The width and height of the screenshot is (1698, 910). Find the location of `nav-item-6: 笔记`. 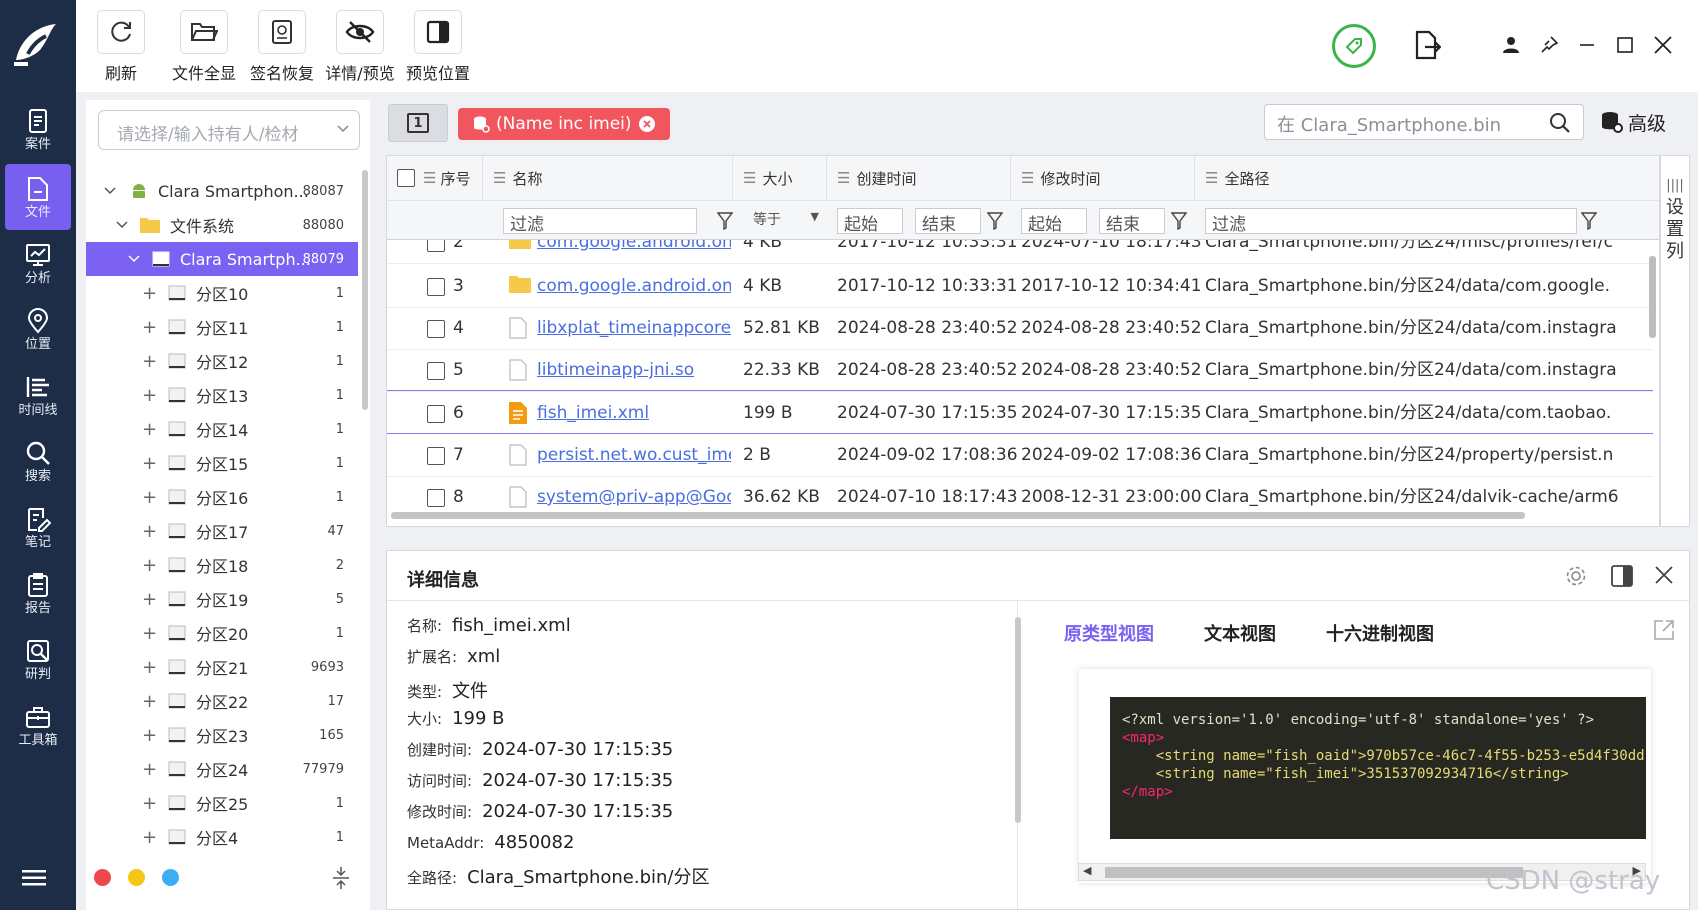

nav-item-6: 笔记 is located at coordinates (38, 527).